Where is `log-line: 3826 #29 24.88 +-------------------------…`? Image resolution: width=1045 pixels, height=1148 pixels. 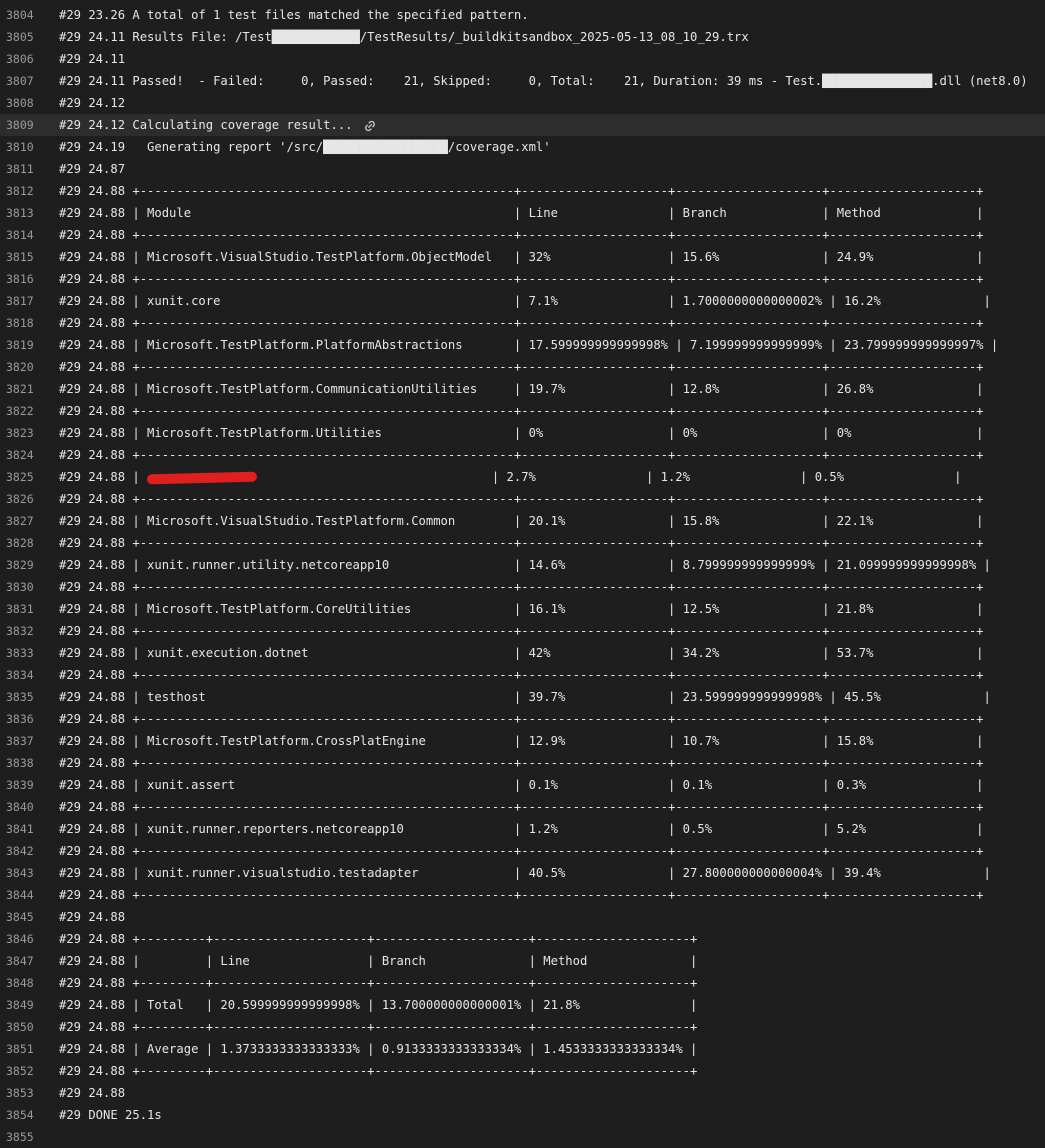 log-line: 3826 #29 24.88 +-------------------------… is located at coordinates (522, 499).